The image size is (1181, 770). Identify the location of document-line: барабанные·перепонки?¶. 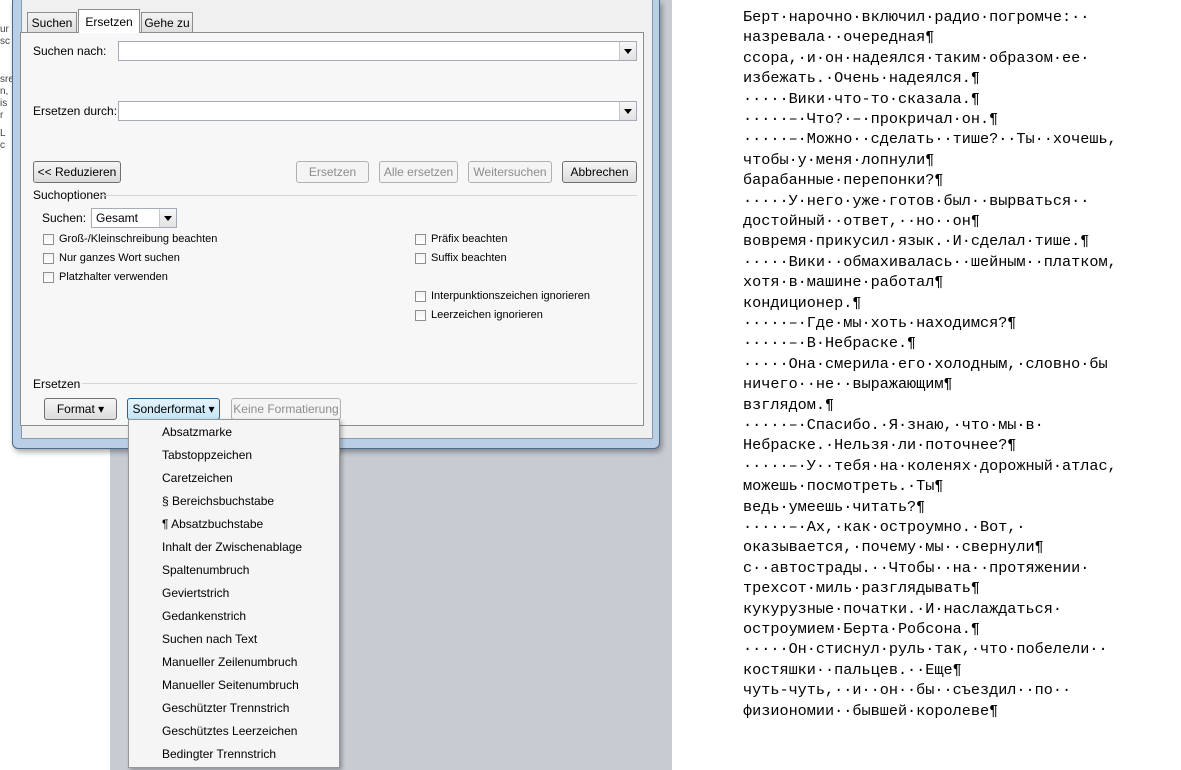
(843, 180).